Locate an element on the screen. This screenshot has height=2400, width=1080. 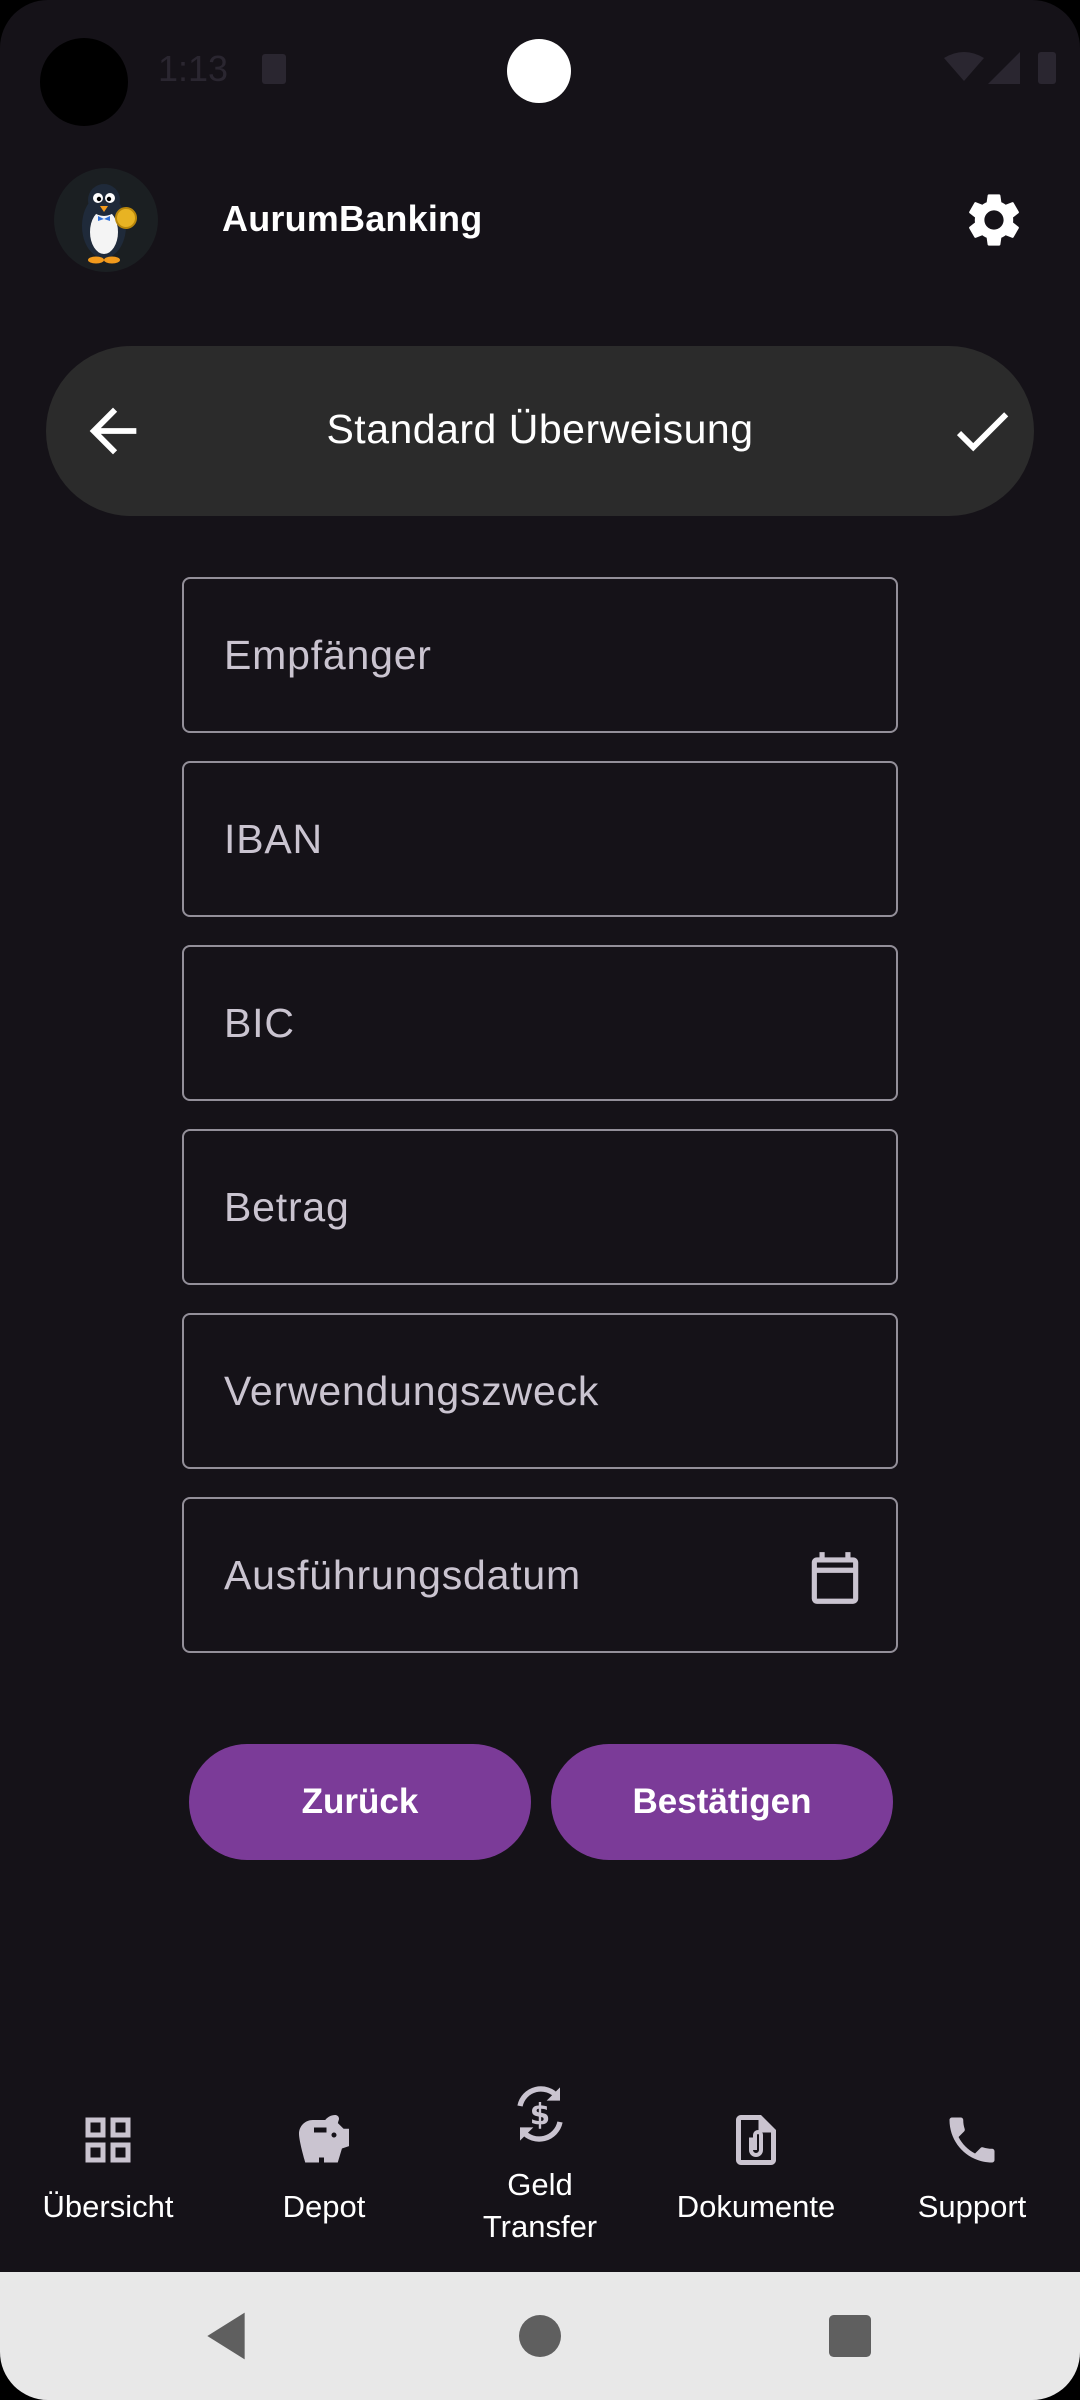
system-home-icon is located at coordinates (540, 2336).